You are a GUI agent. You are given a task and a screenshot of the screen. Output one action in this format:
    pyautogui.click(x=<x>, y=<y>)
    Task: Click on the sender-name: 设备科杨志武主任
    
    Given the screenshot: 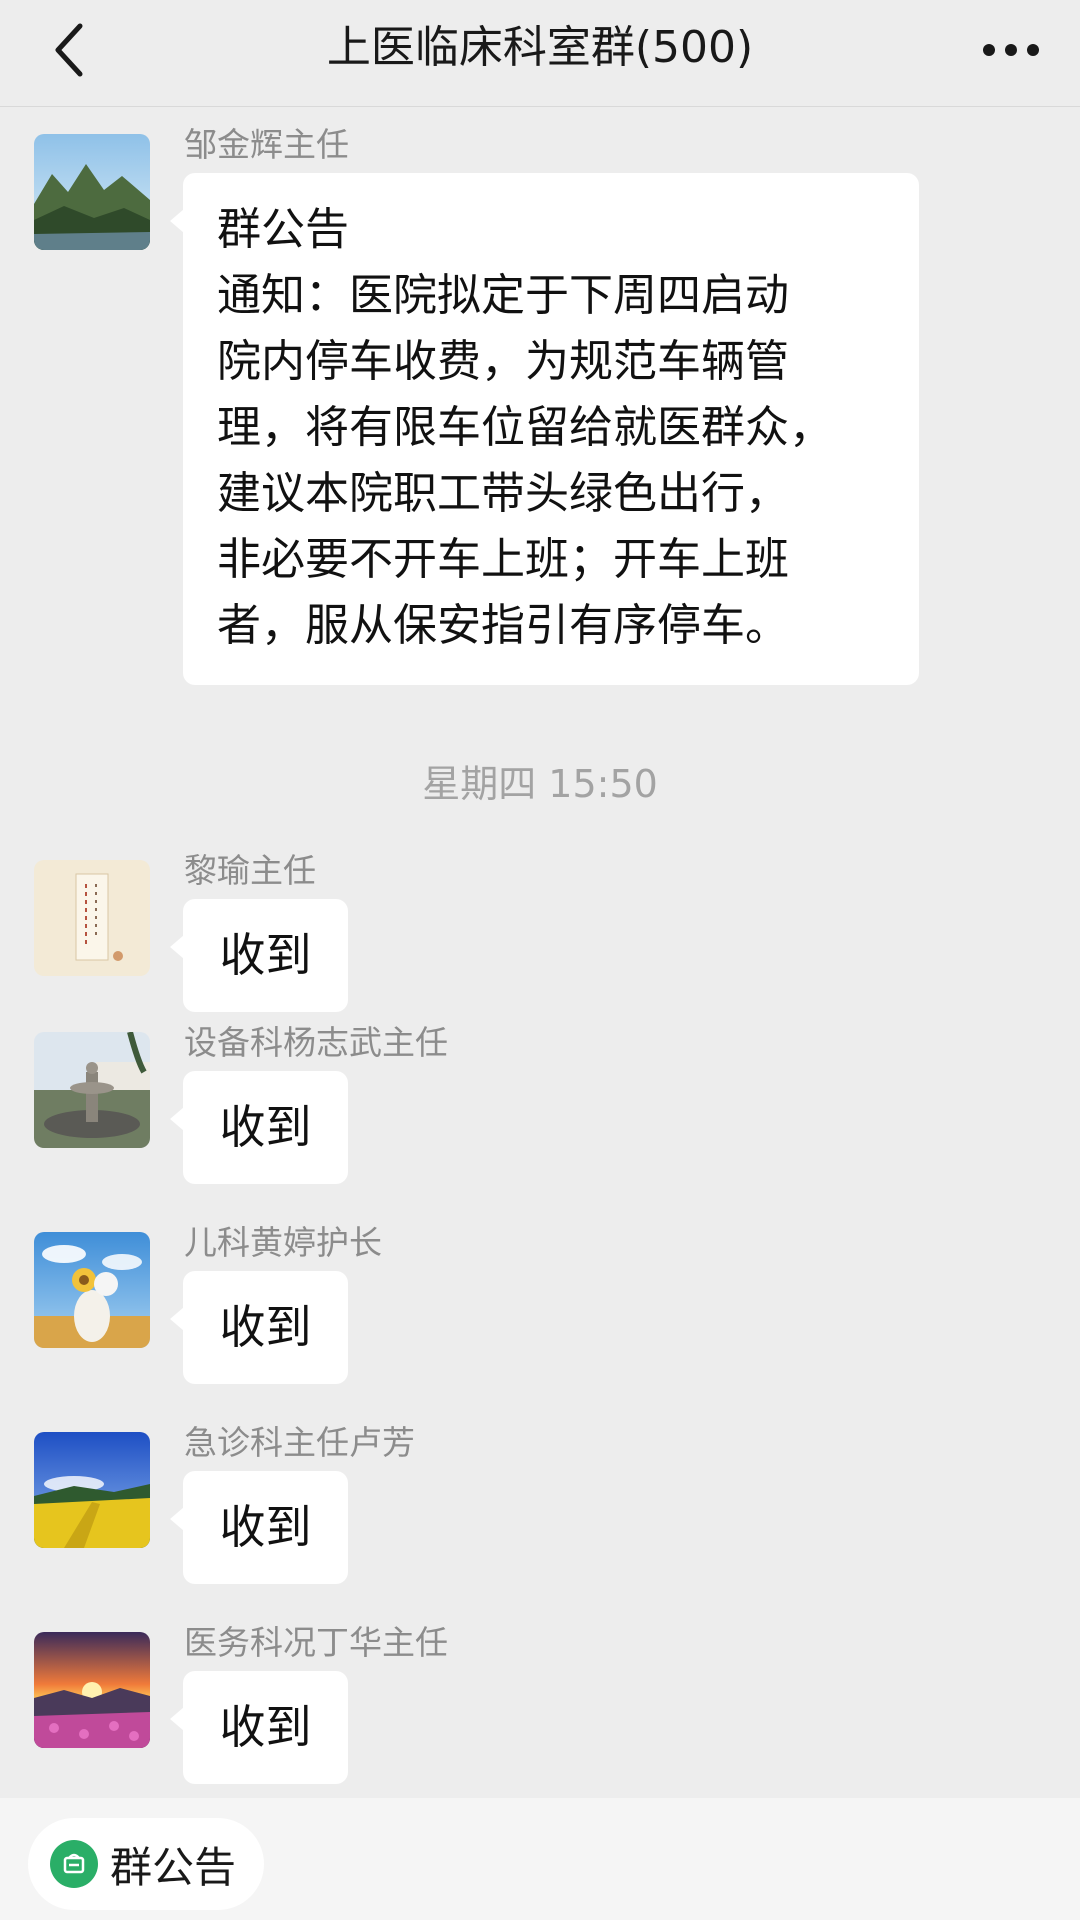 What is the action you would take?
    pyautogui.click(x=316, y=1042)
    